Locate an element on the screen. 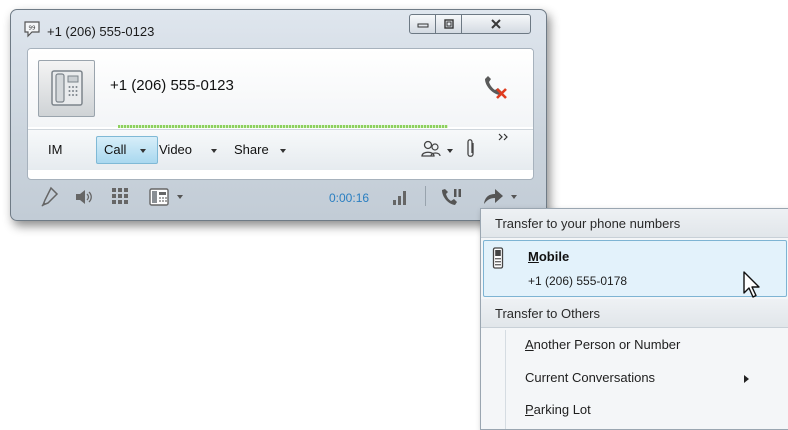 This screenshot has height=430, width=788. people-options-icon is located at coordinates (431, 149).